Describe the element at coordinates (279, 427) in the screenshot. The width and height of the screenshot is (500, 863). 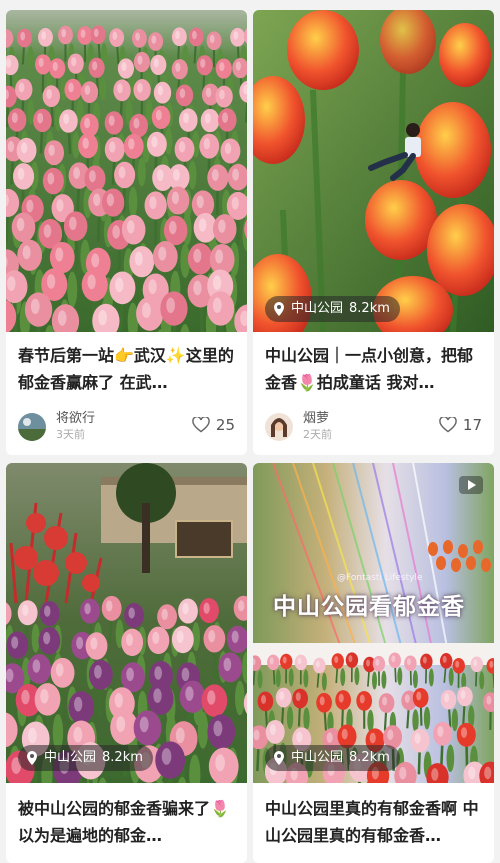
I see `card-2-avatar` at that location.